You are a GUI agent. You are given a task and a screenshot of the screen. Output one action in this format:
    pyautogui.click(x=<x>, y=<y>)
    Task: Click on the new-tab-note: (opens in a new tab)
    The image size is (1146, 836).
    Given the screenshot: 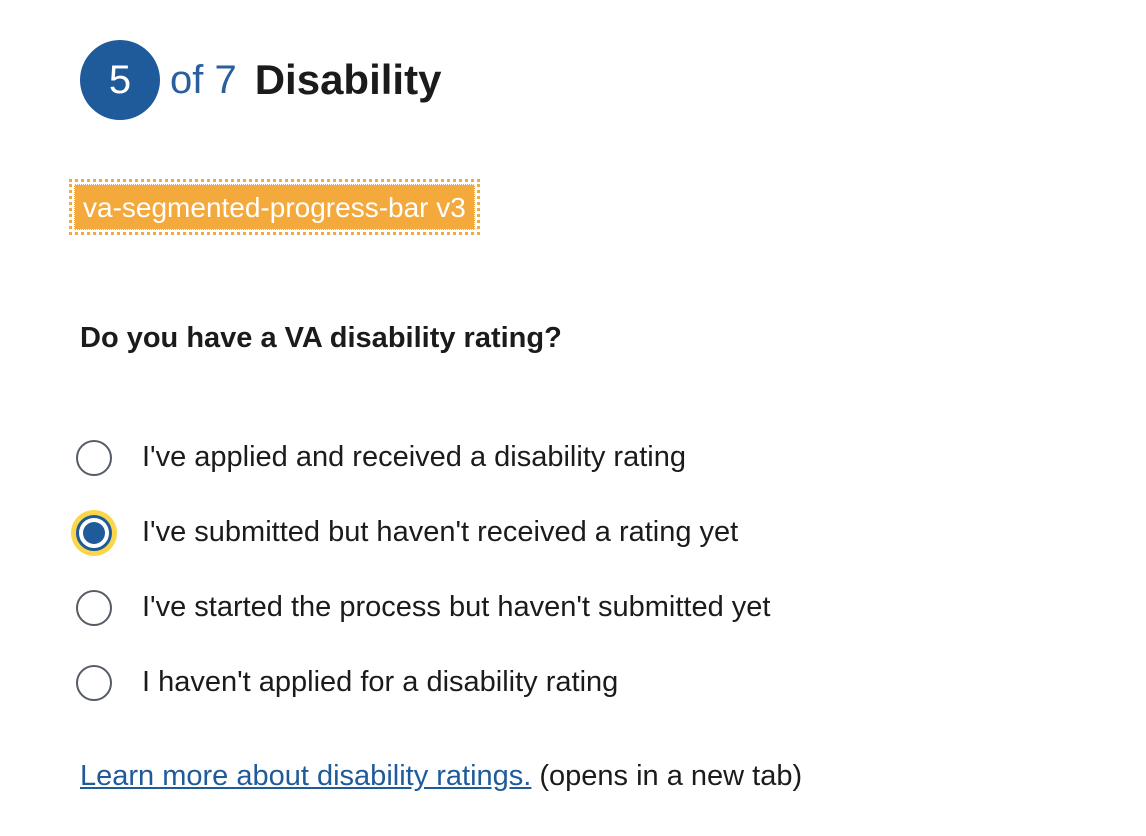 What is the action you would take?
    pyautogui.click(x=671, y=776)
    